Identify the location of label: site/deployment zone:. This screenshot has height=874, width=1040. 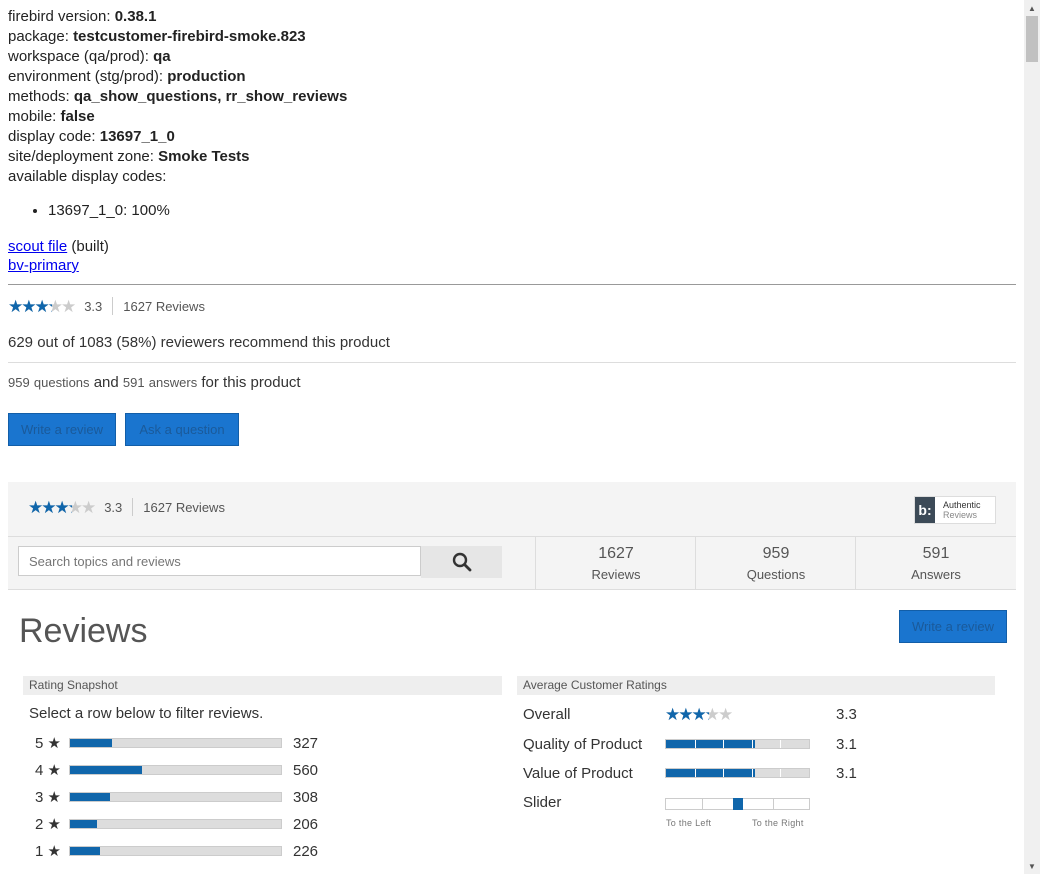
(81, 156).